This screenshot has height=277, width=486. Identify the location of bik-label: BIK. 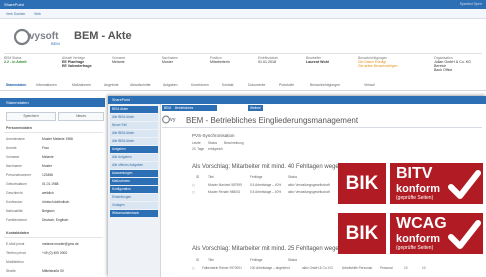
(362, 233).